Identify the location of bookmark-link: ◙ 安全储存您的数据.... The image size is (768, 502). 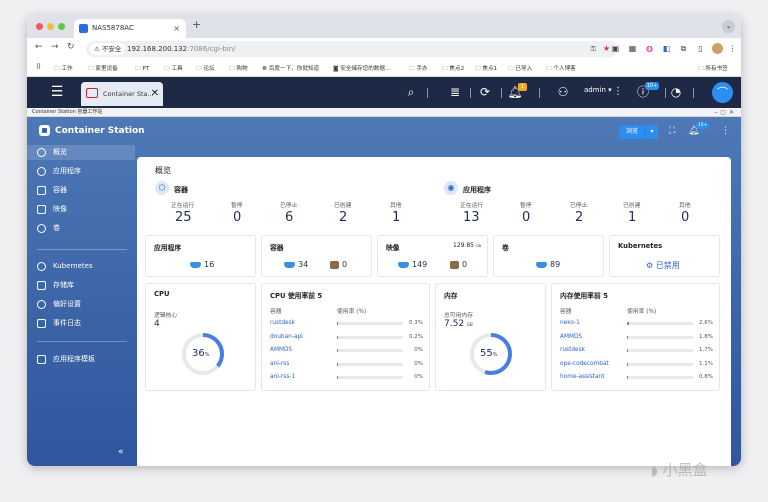
(361, 68).